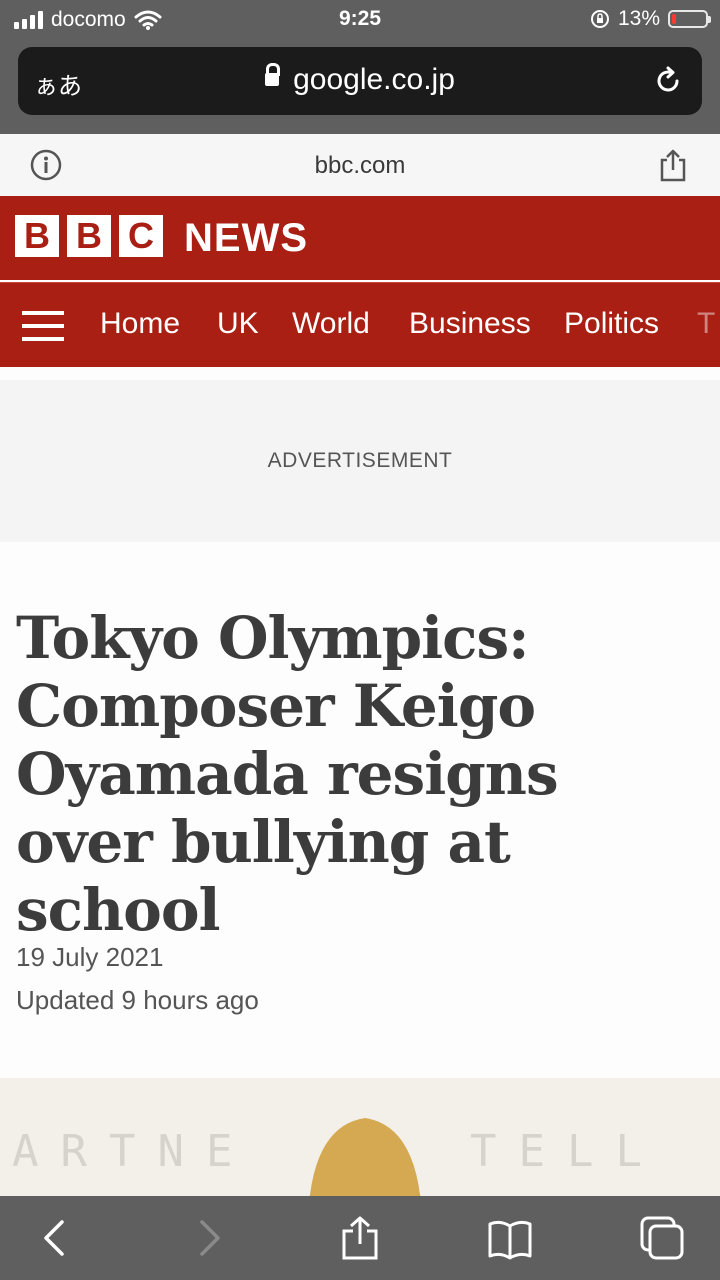  I want to click on reload-icon, so click(668, 81).